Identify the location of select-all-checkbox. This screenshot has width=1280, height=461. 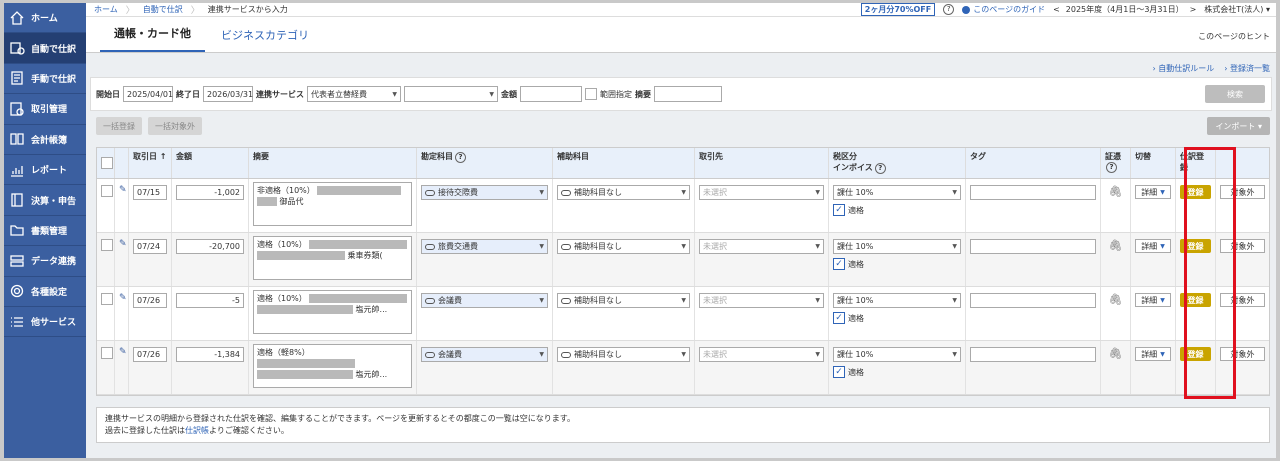
(107, 163).